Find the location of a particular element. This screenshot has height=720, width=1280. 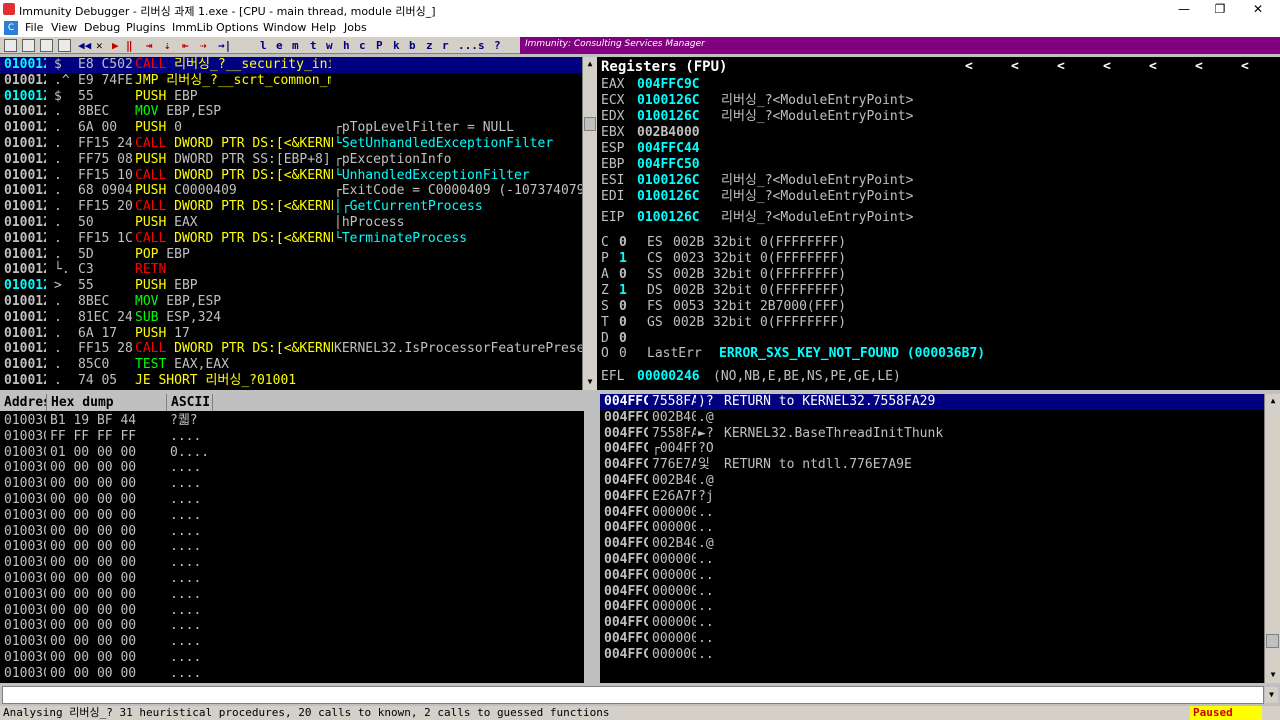

rewind-icon: ◀◀ is located at coordinates (84, 45).